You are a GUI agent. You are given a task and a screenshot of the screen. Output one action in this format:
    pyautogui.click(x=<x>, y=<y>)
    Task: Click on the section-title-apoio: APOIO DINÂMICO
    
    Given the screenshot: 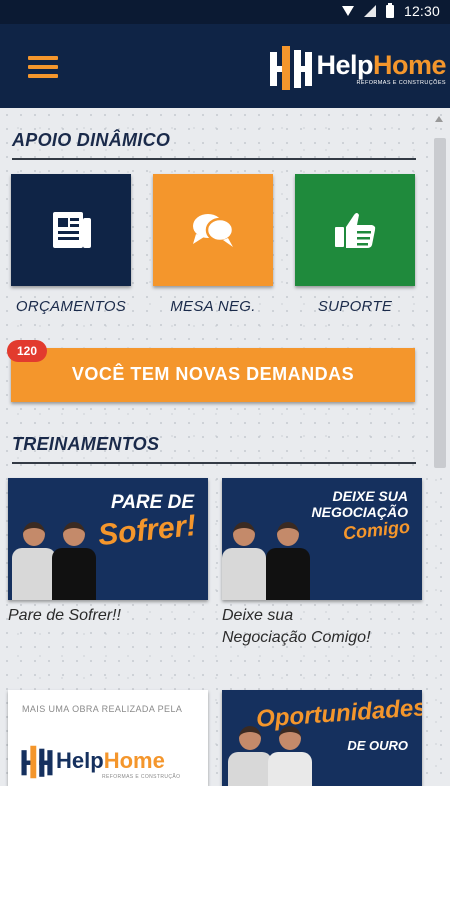 What is the action you would take?
    pyautogui.click(x=91, y=140)
    